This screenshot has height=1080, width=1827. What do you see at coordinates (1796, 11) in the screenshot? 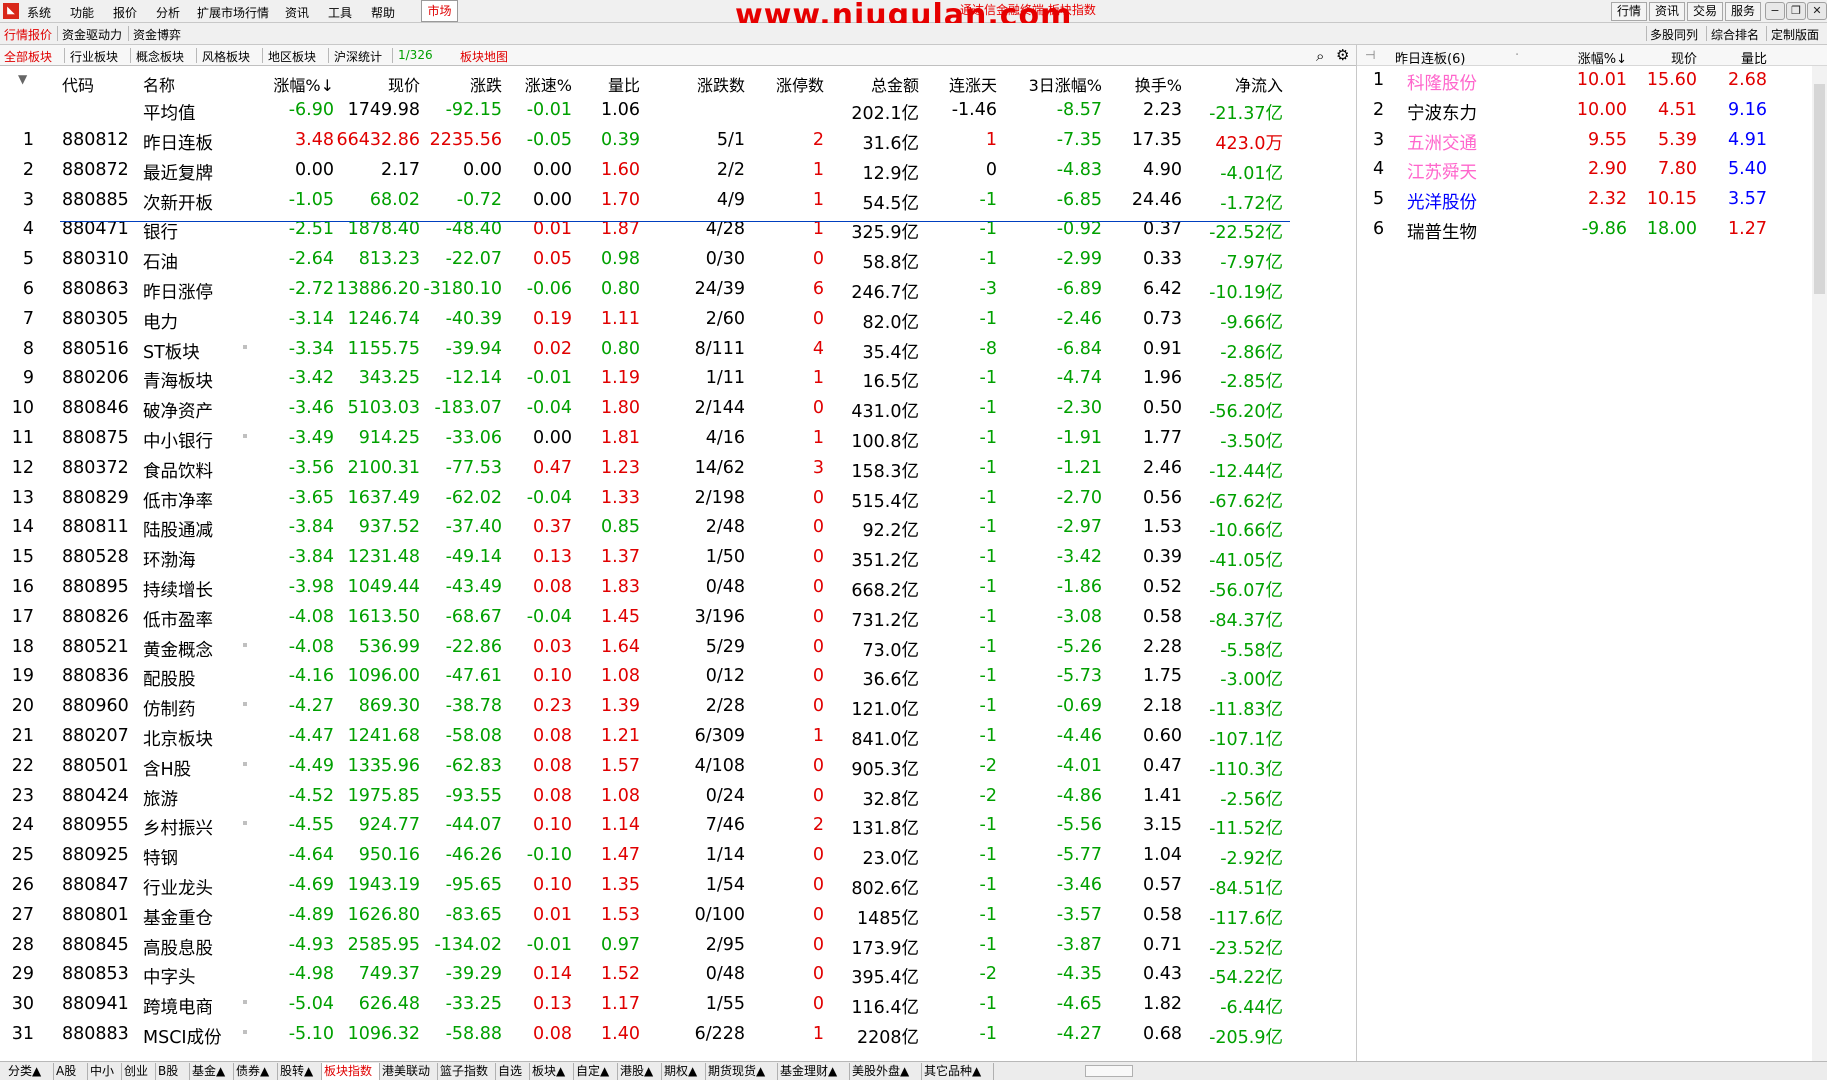
I see `restore-icon: ❐` at bounding box center [1796, 11].